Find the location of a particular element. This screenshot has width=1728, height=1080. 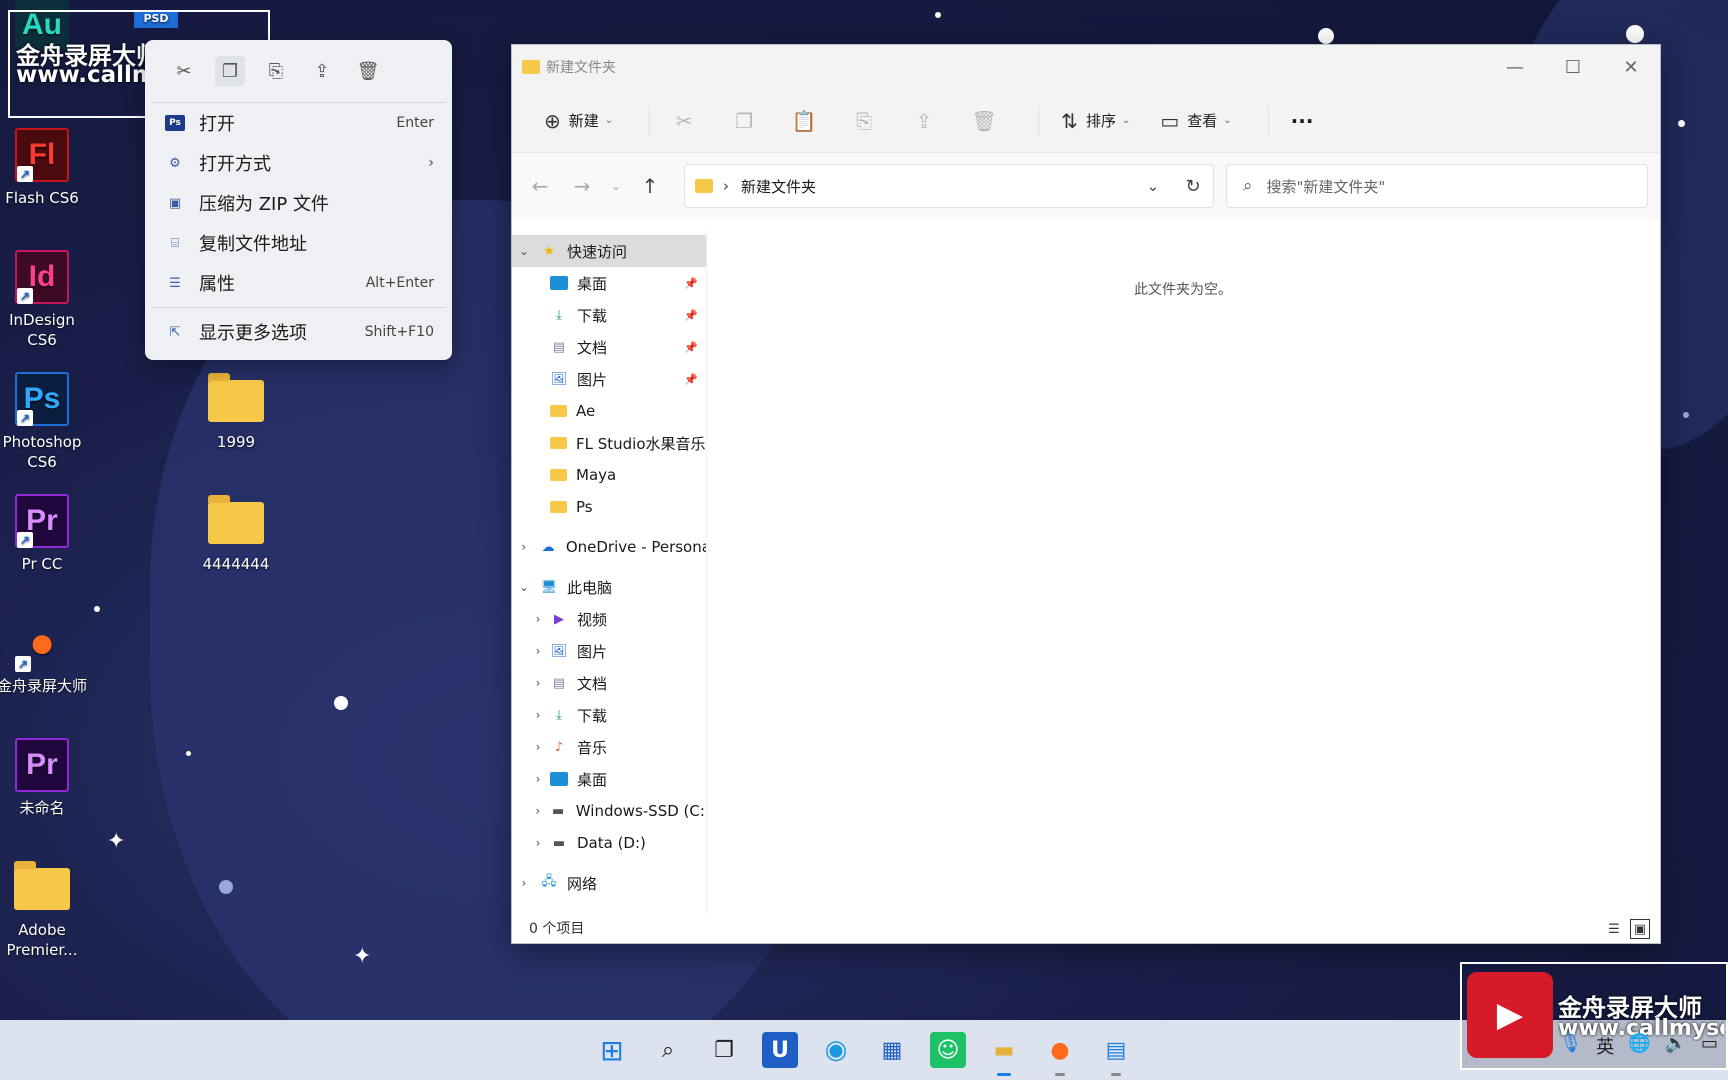

desktop-icon-flash: Fl ↗ Flash CS6 is located at coordinates (44, 168).